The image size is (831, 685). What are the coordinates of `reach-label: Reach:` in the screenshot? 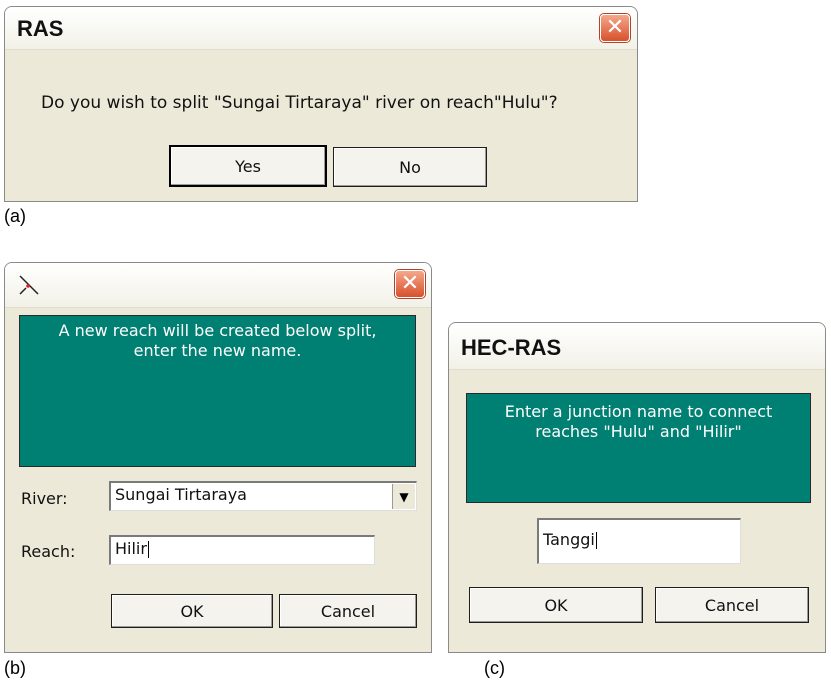 It's located at (48, 551).